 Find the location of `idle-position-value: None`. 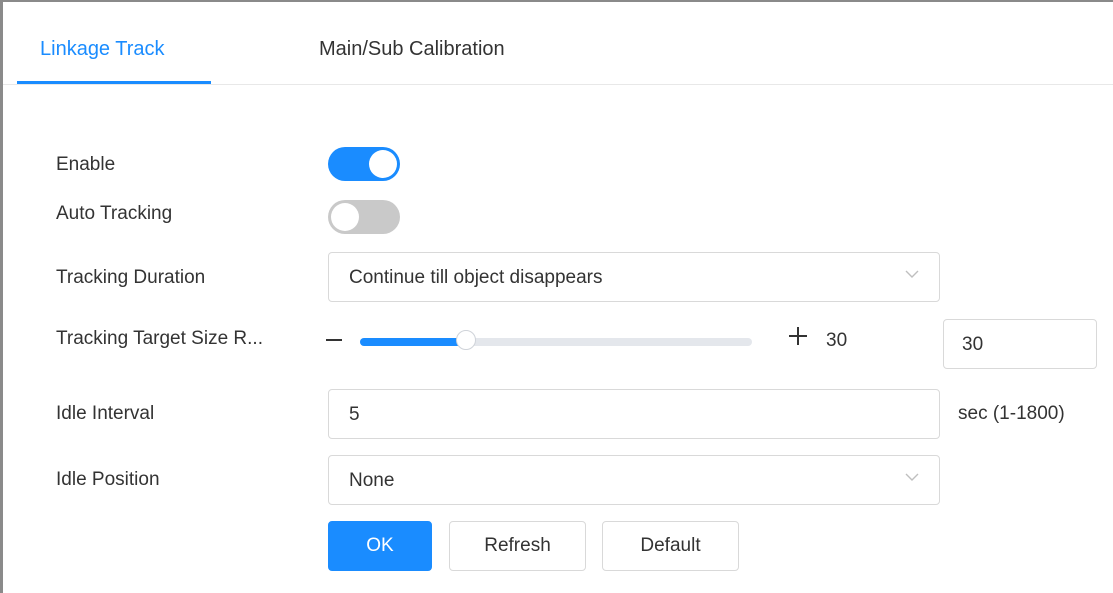

idle-position-value: None is located at coordinates (372, 480).